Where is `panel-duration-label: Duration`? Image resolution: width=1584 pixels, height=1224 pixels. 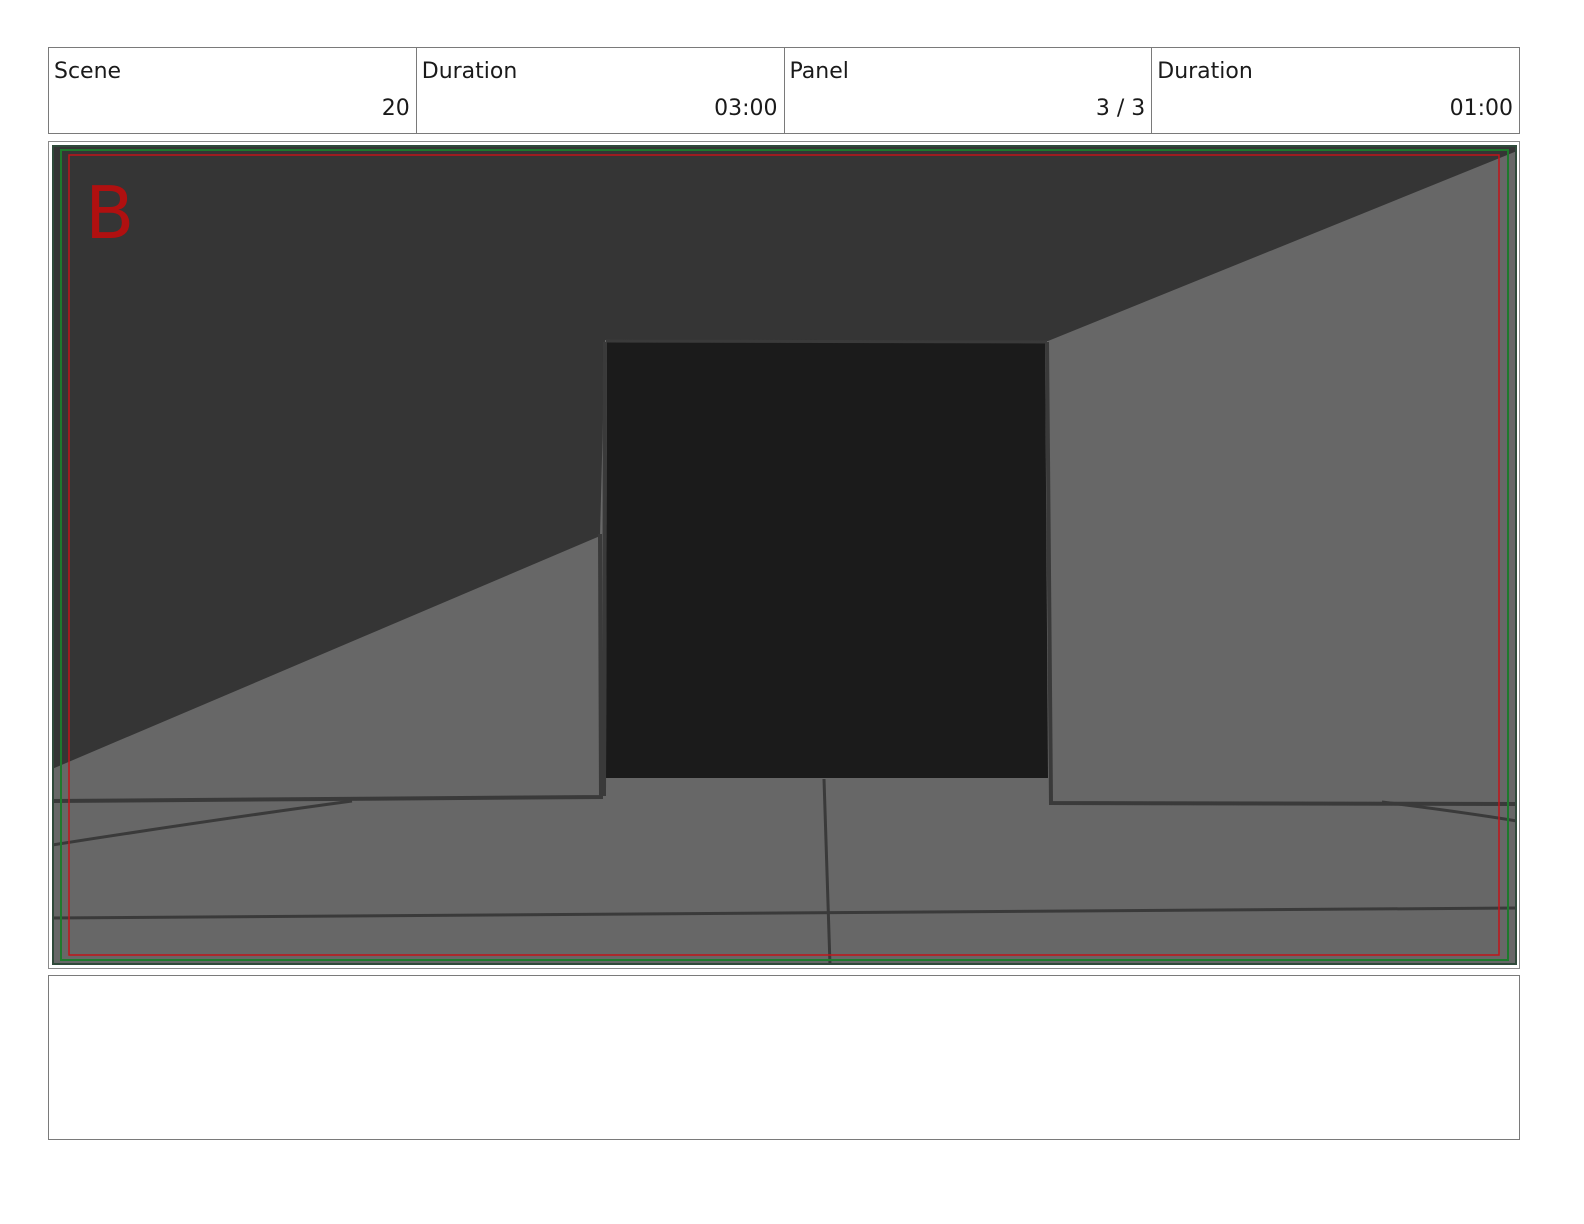 panel-duration-label: Duration is located at coordinates (1205, 71).